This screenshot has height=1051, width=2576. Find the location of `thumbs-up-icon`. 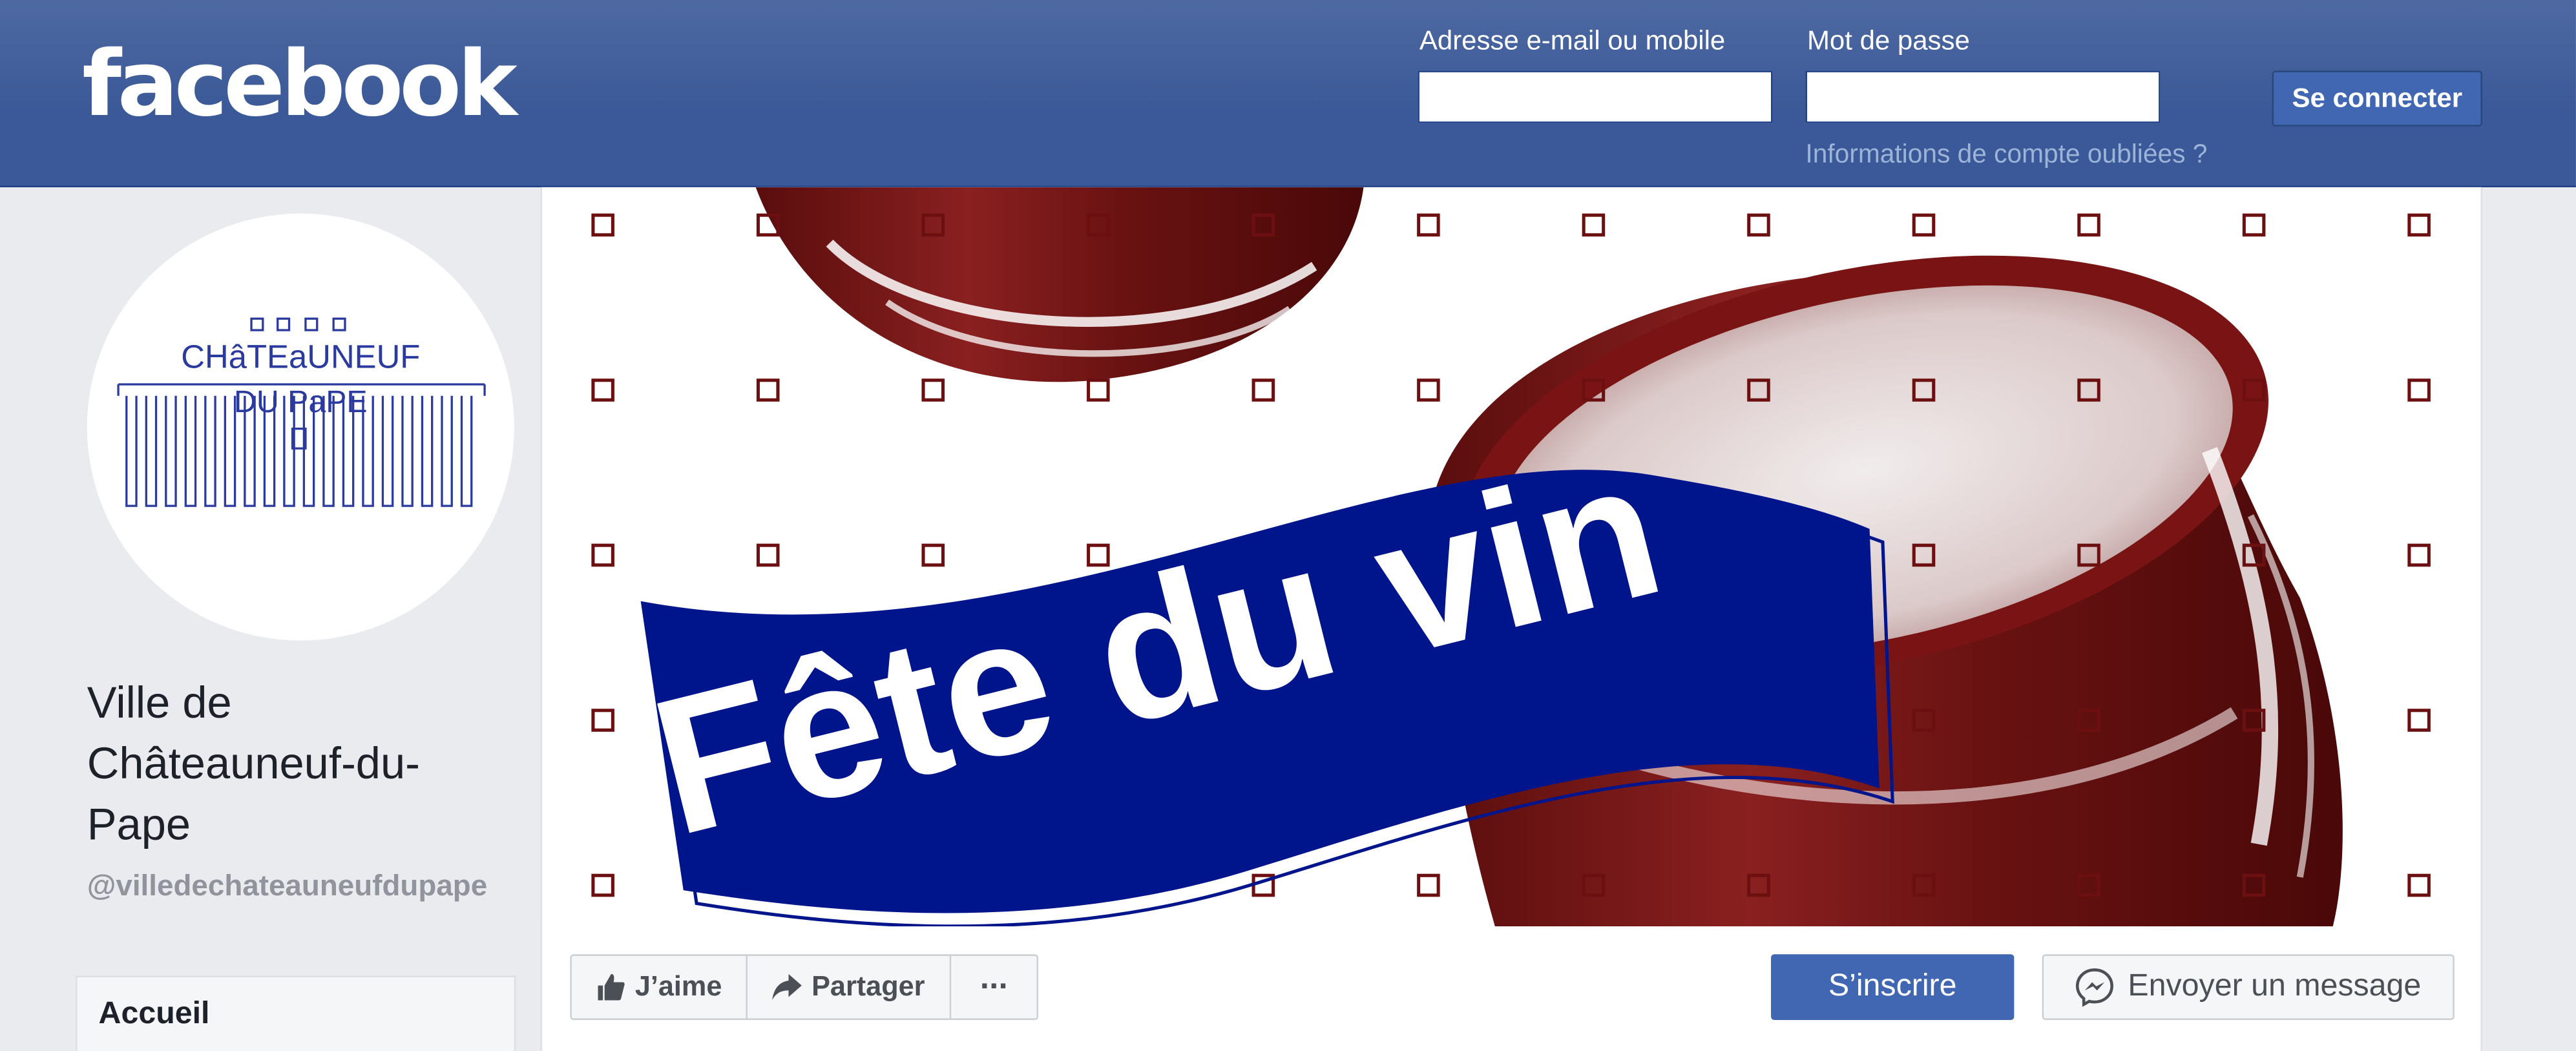

thumbs-up-icon is located at coordinates (610, 987).